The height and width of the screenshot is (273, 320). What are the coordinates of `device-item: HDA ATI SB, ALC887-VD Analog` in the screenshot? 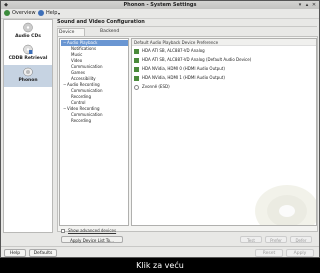 It's located at (224, 51).